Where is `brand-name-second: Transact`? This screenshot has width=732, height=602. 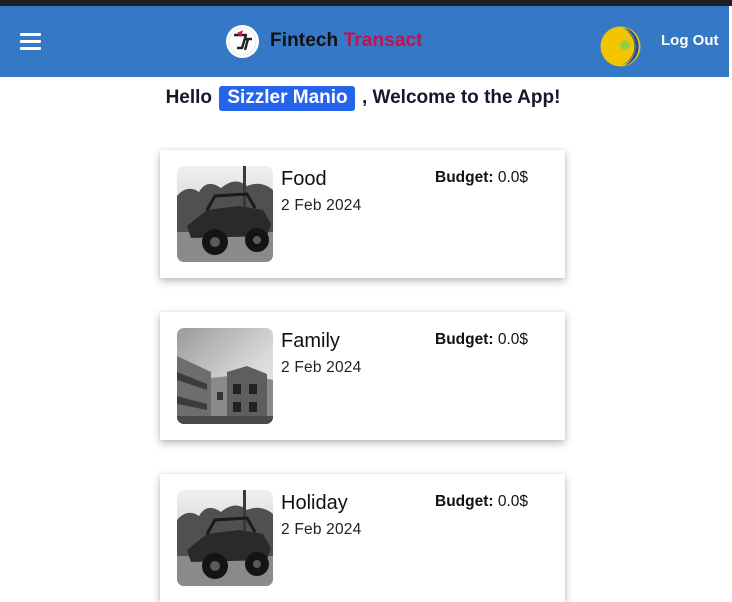
brand-name-second: Transact is located at coordinates (383, 40).